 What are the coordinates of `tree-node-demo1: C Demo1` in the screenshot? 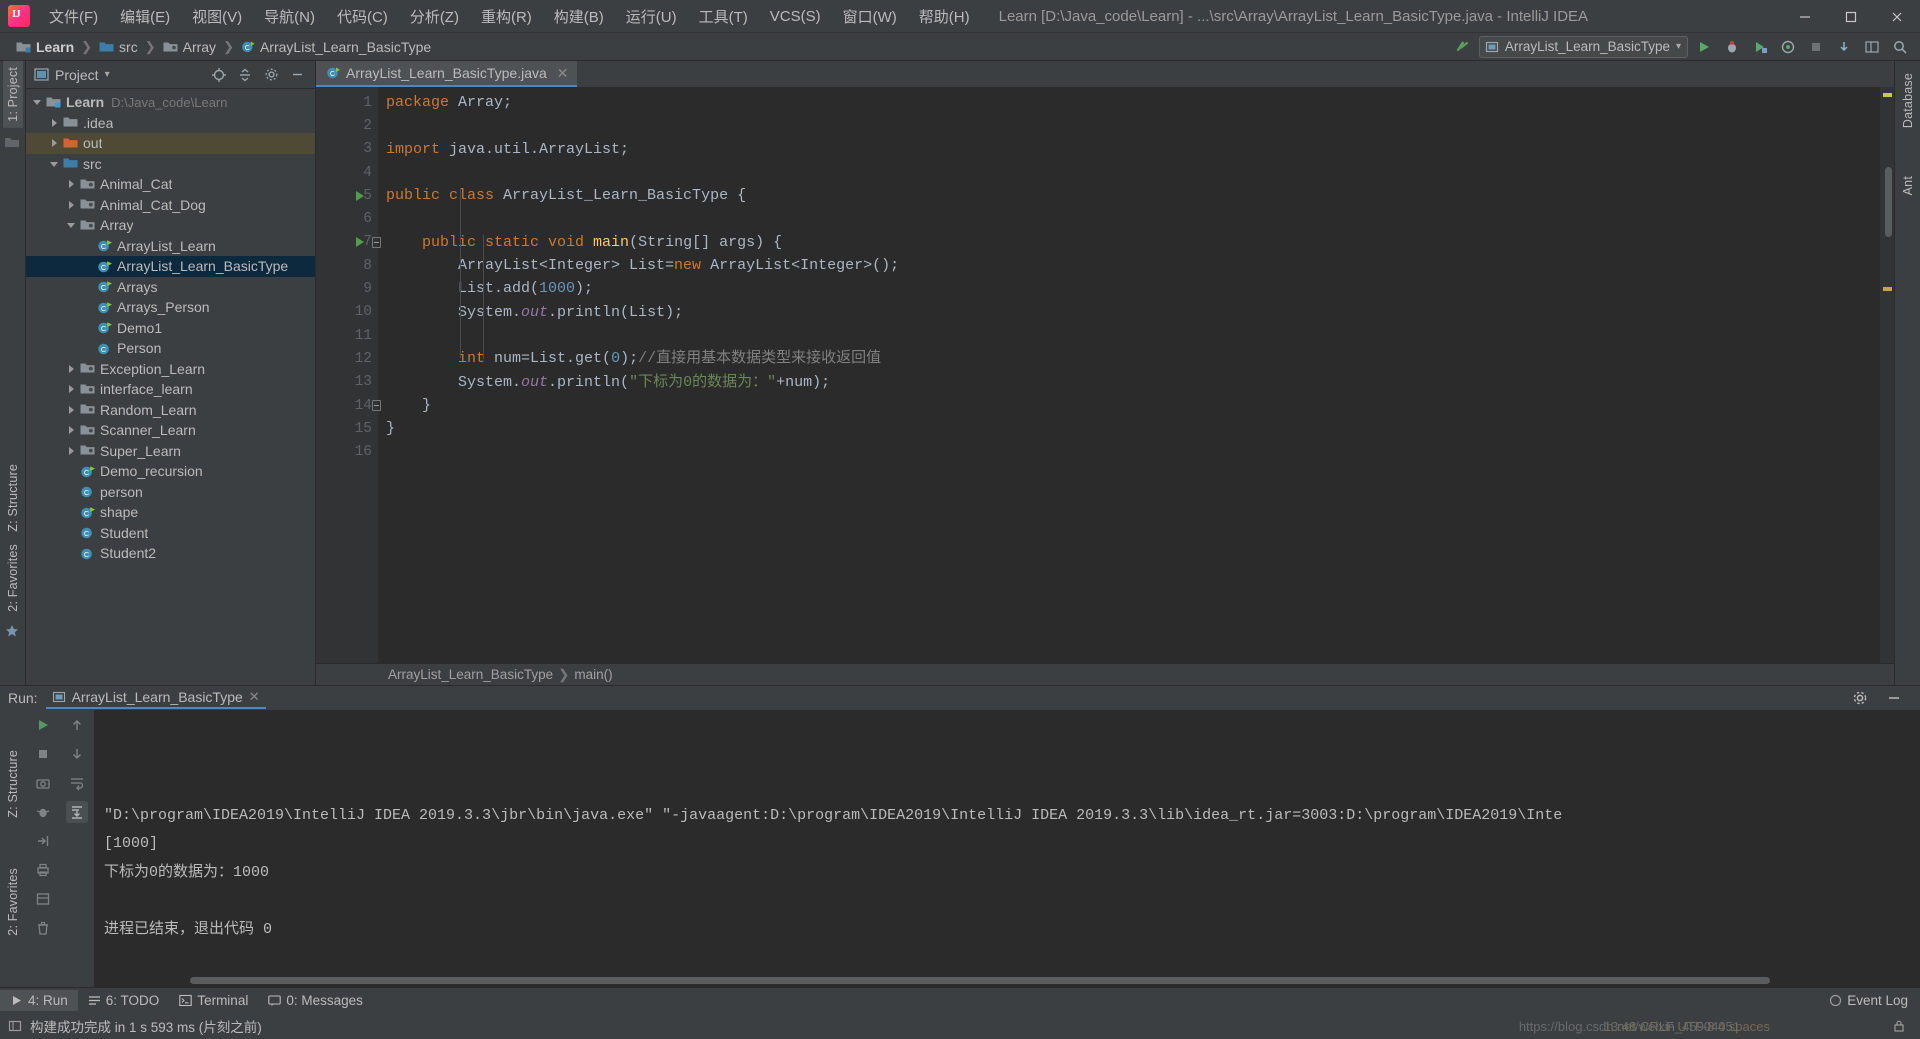 It's located at (170, 328).